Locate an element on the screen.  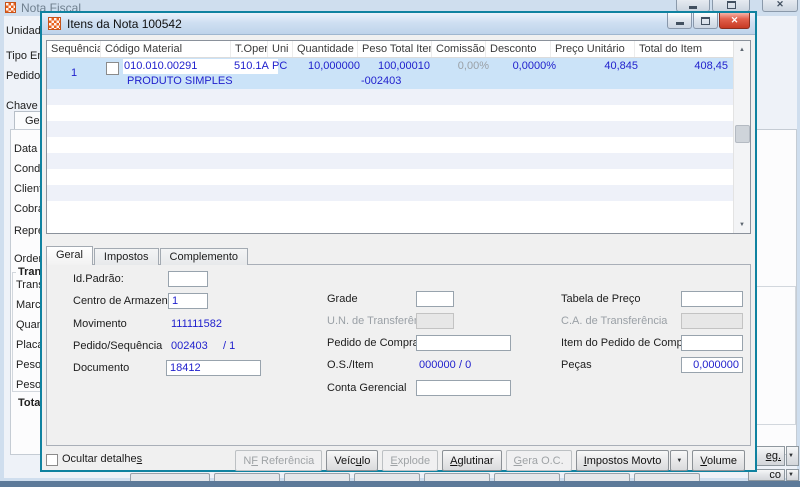
label-cliente: Client is located at coordinates (28, 189).